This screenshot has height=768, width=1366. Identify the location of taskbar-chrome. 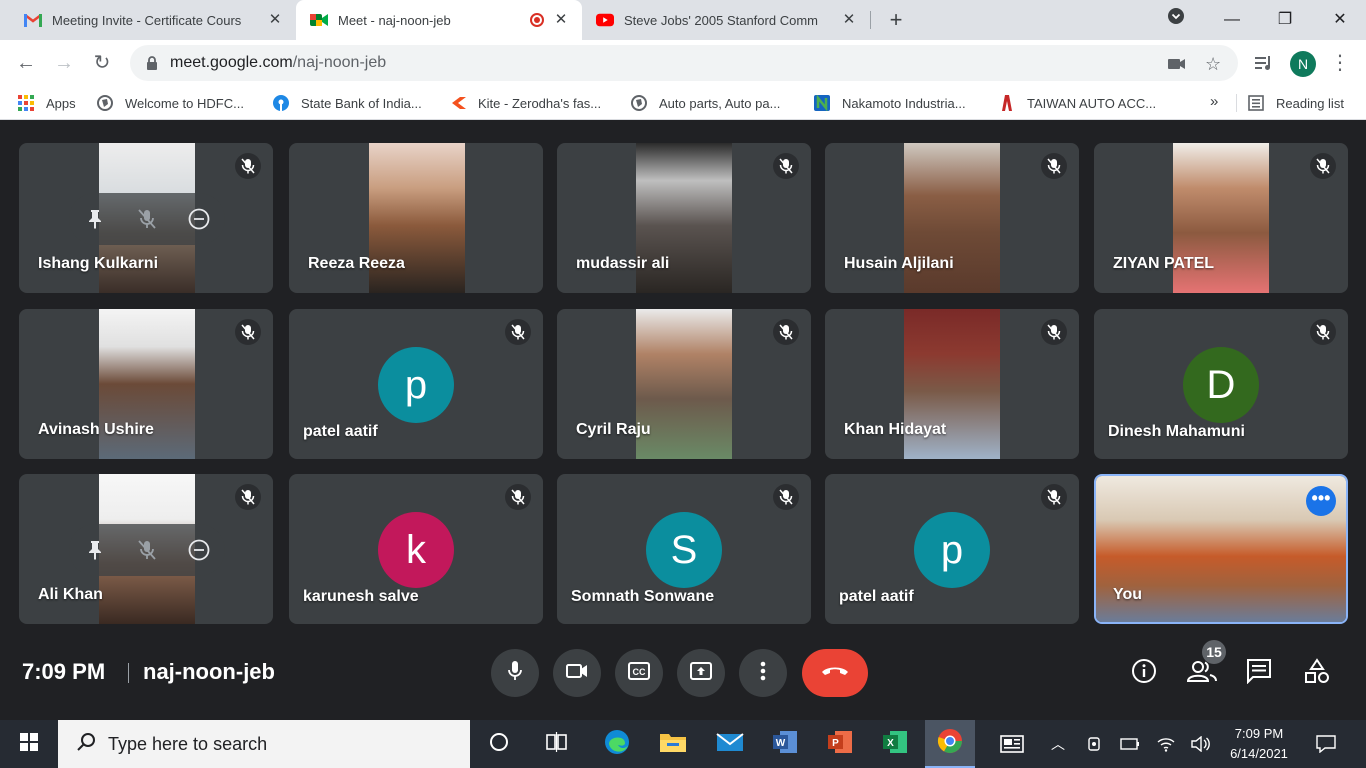
(950, 744).